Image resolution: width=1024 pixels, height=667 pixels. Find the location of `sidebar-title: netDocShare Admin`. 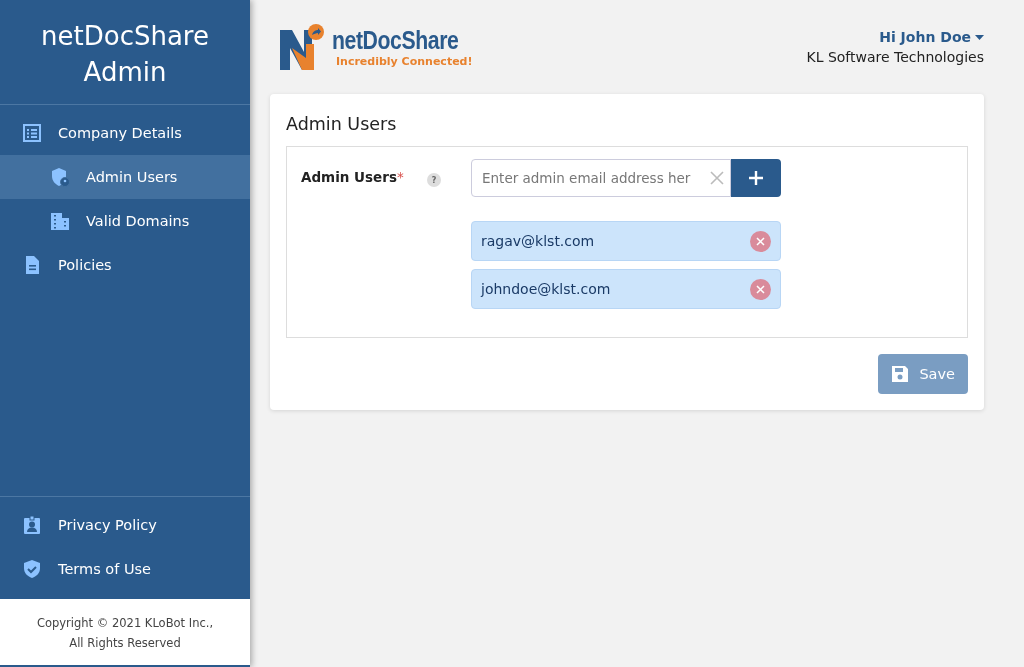

sidebar-title: netDocShare Admin is located at coordinates (125, 52).